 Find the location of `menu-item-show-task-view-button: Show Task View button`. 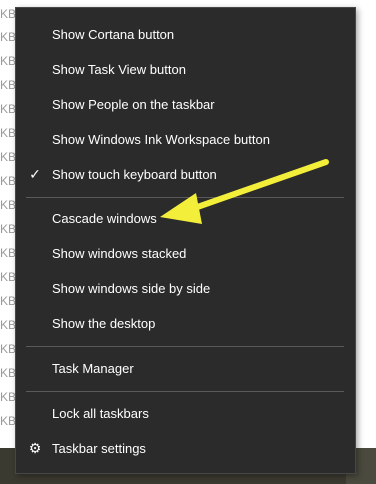

menu-item-show-task-view-button: Show Task View button is located at coordinates (185, 69).